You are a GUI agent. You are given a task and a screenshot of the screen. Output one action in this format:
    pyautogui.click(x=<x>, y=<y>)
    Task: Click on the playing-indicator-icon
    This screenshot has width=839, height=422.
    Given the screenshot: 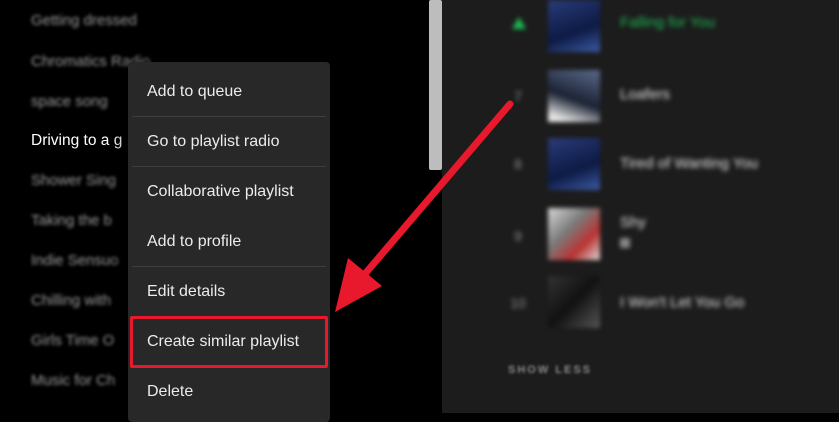 What is the action you would take?
    pyautogui.click(x=519, y=23)
    